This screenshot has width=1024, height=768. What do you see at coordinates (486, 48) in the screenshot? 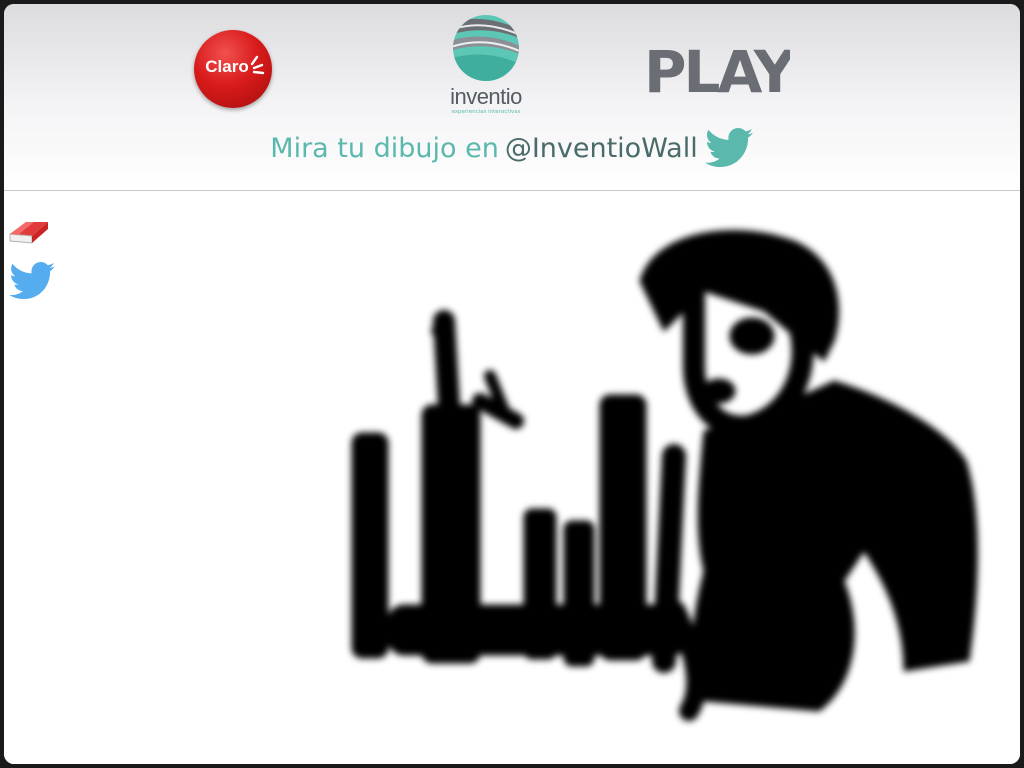
I see `inventio-globe-icon` at bounding box center [486, 48].